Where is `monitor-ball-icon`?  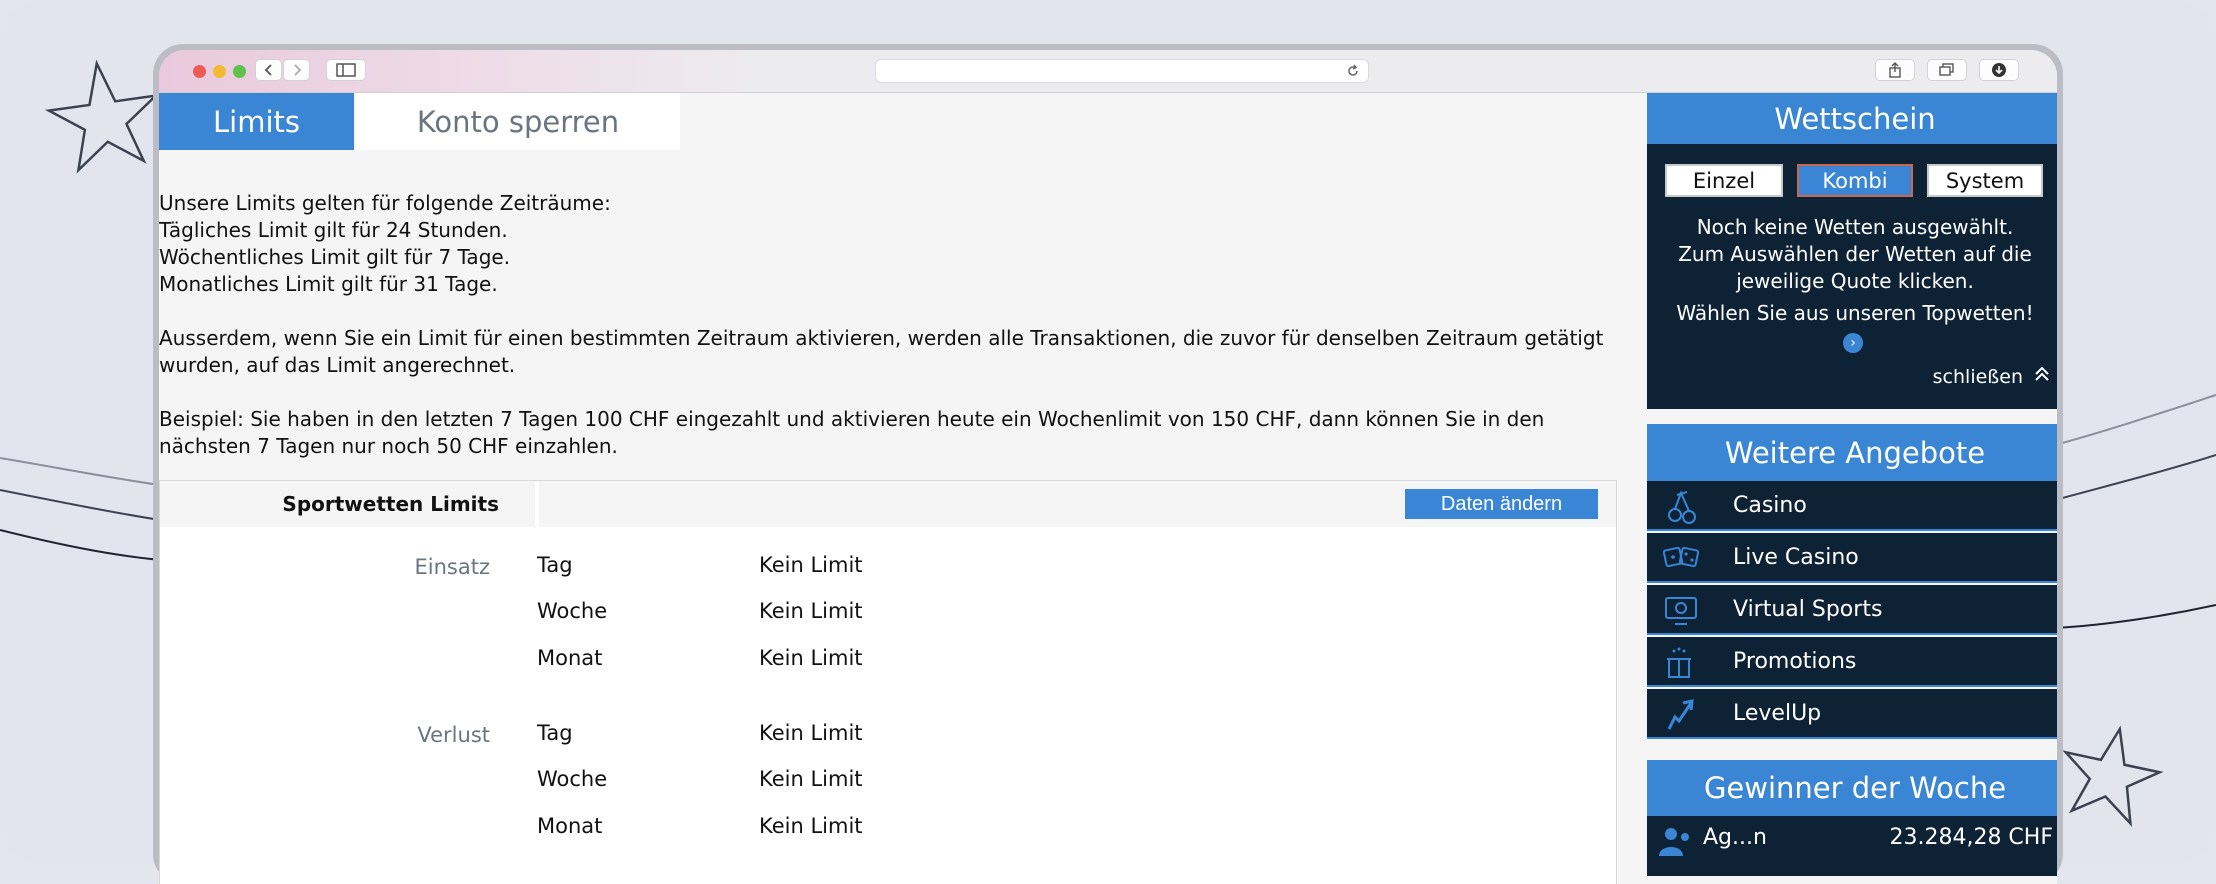
monitor-ball-icon is located at coordinates (1681, 611).